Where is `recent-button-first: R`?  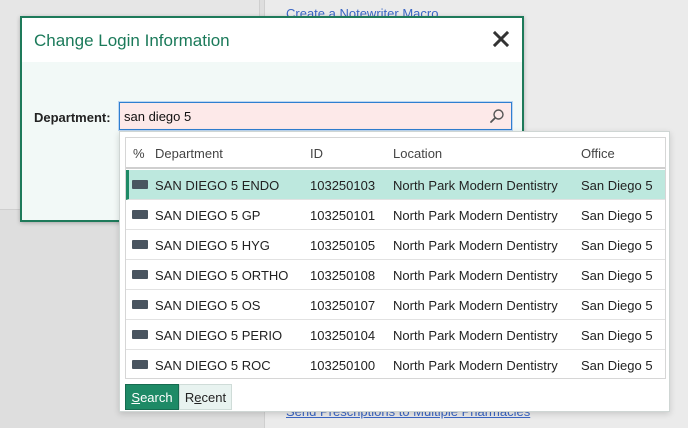 recent-button-first: R is located at coordinates (189, 397).